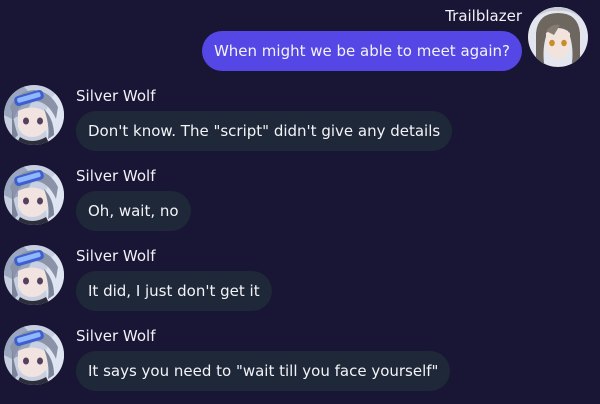 Image resolution: width=600 pixels, height=404 pixels. I want to click on trailblazer-avatar, so click(558, 37).